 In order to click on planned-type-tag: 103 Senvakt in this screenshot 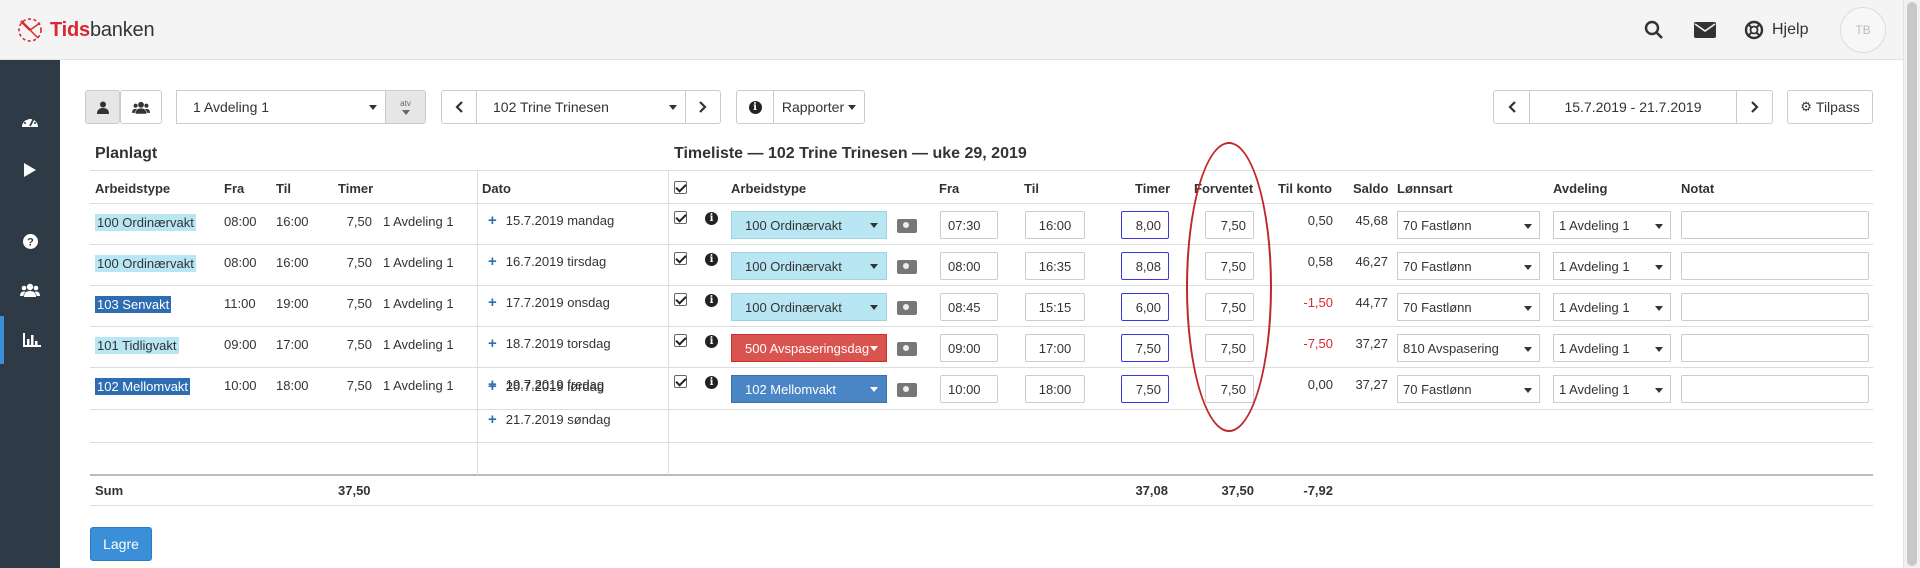, I will do `click(133, 304)`.